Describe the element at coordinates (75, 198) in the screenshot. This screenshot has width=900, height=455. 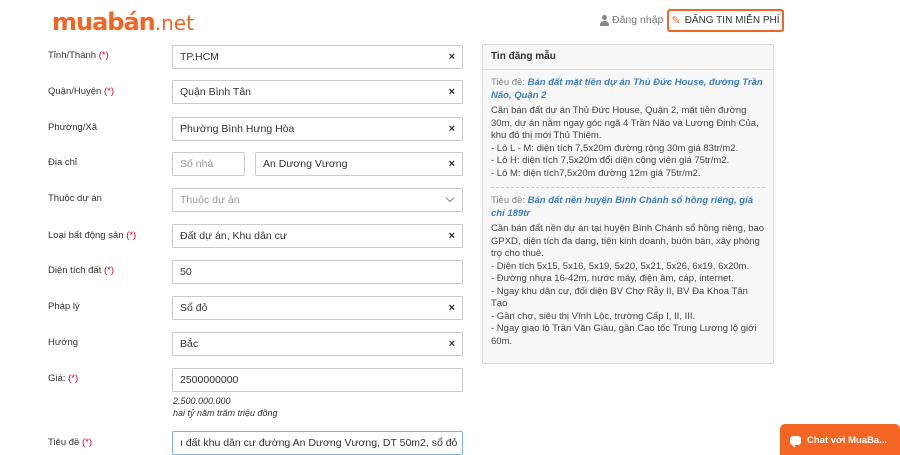
I see `project-label: Thuộc dự án` at that location.